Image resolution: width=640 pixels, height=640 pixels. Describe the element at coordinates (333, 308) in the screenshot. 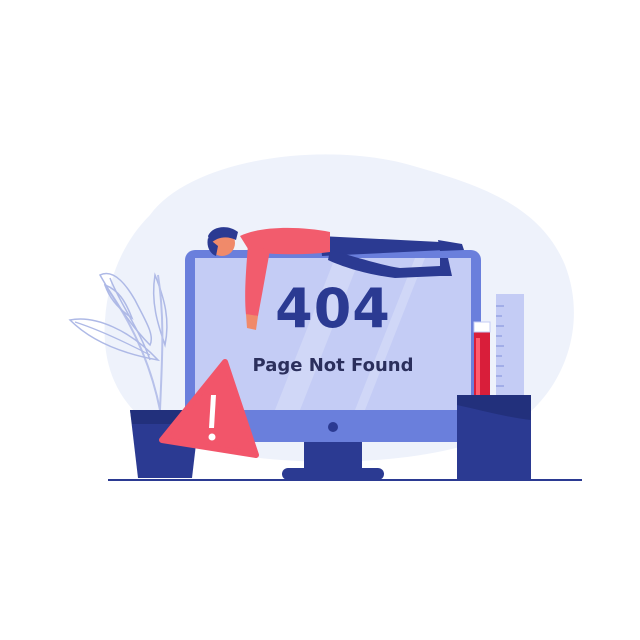

I see `error-code: 404` at that location.